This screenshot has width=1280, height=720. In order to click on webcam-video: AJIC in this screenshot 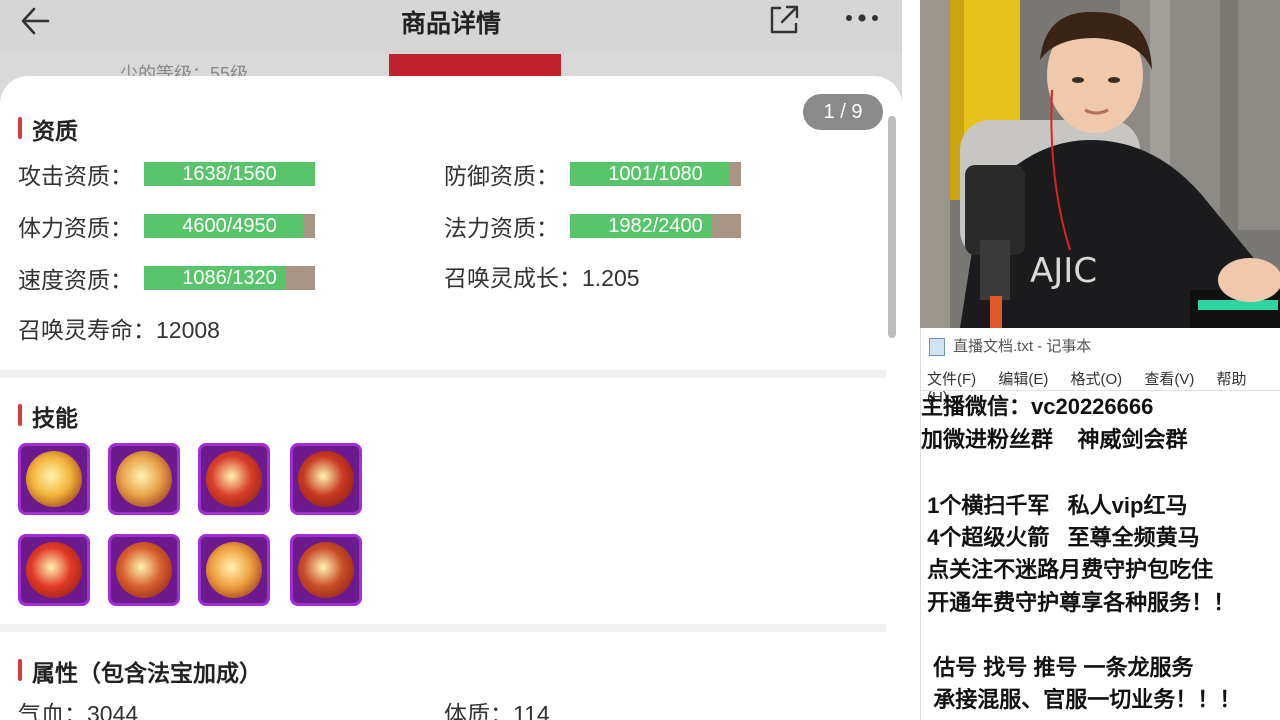, I will do `click(1100, 164)`.